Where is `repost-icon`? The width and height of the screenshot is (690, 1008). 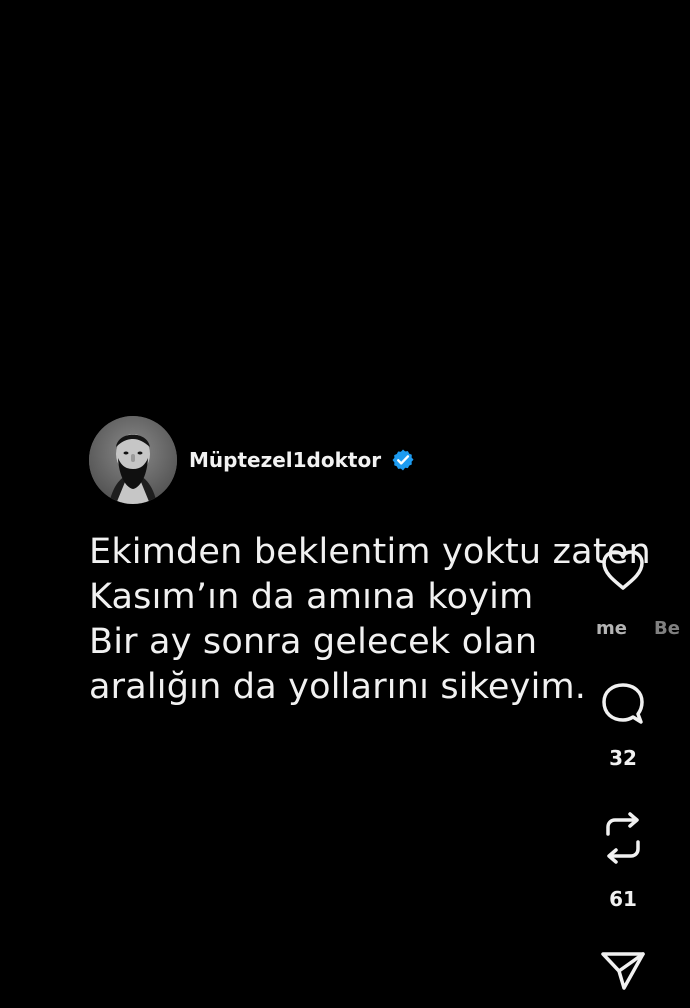 repost-icon is located at coordinates (623, 838).